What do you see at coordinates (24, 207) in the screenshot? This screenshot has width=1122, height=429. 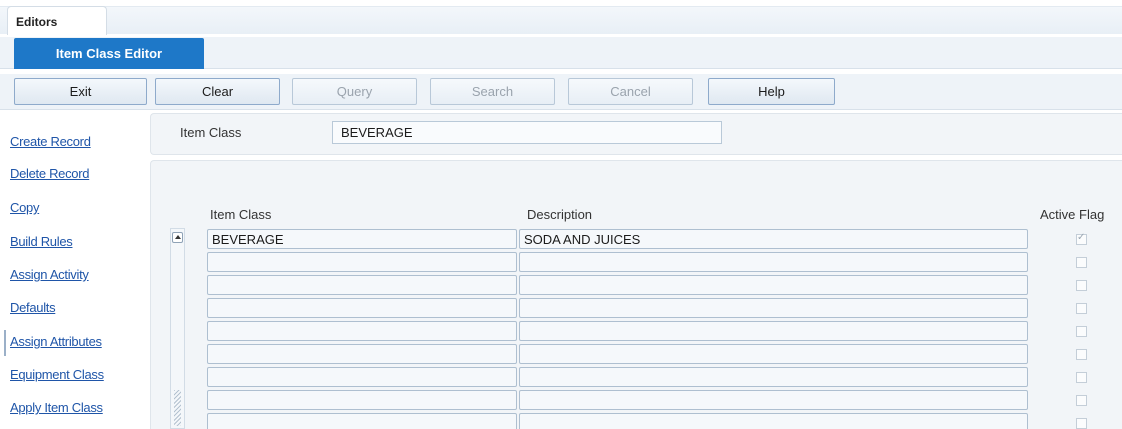 I see `sidebar-item-copy: Copy` at bounding box center [24, 207].